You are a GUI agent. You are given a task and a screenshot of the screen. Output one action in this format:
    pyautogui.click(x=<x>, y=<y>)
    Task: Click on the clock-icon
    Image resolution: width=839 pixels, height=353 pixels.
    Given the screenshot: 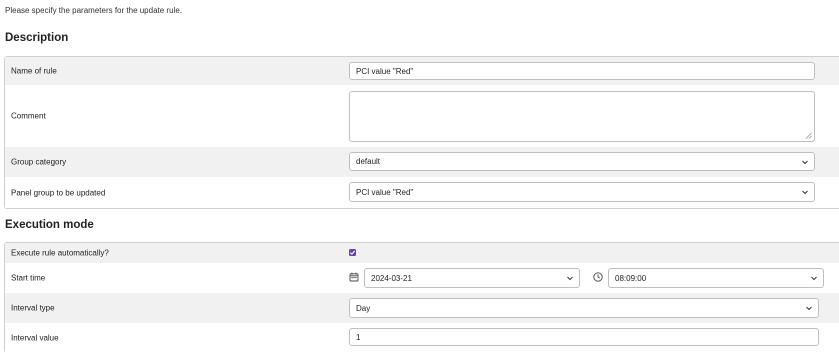 What is the action you would take?
    pyautogui.click(x=598, y=277)
    